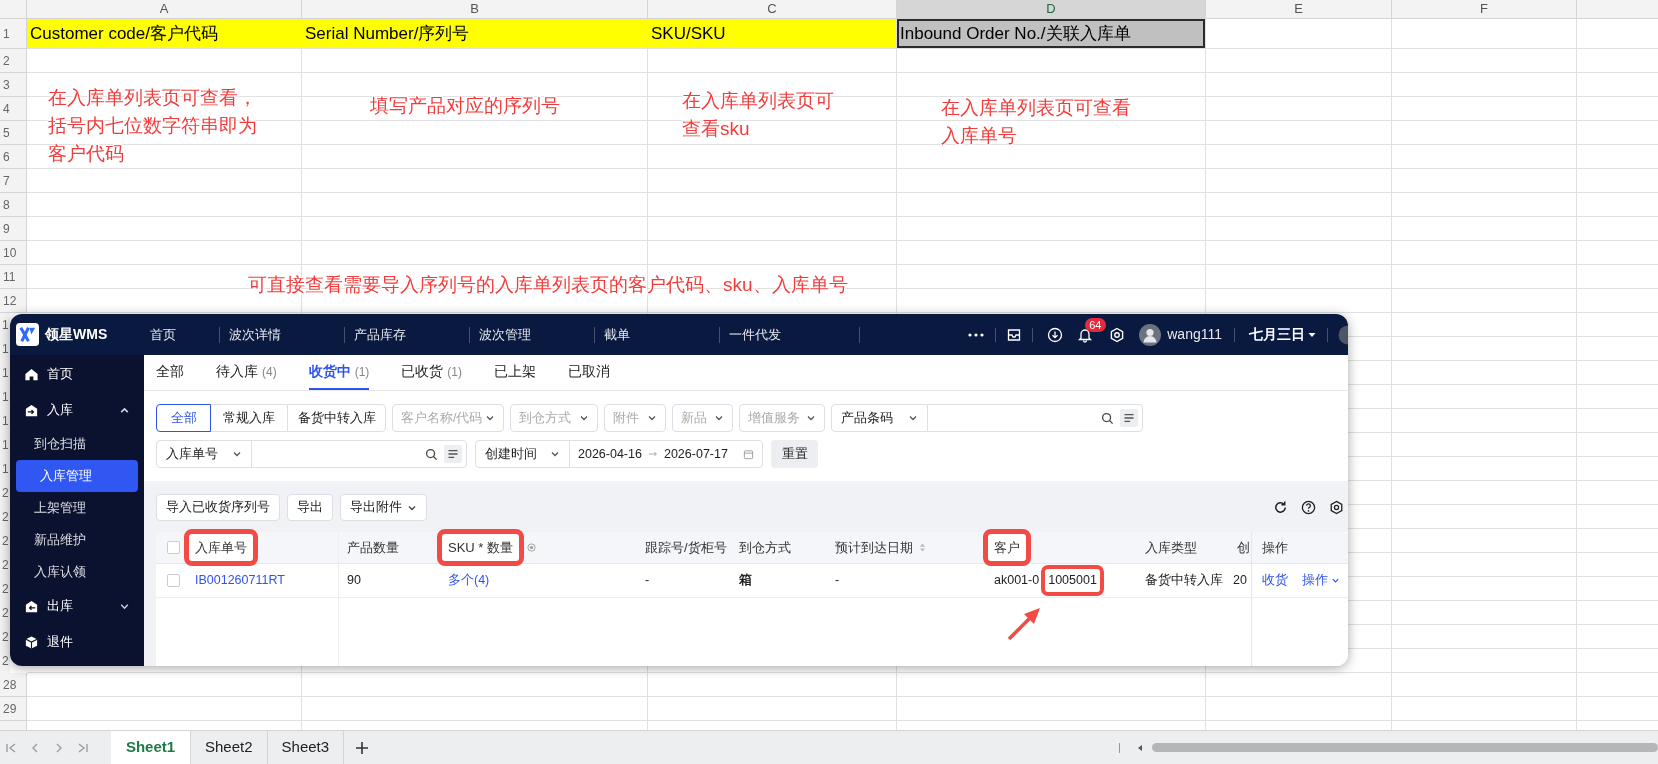 This screenshot has height=764, width=1658. What do you see at coordinates (77, 374) in the screenshot?
I see `sidebar-item: 首页` at bounding box center [77, 374].